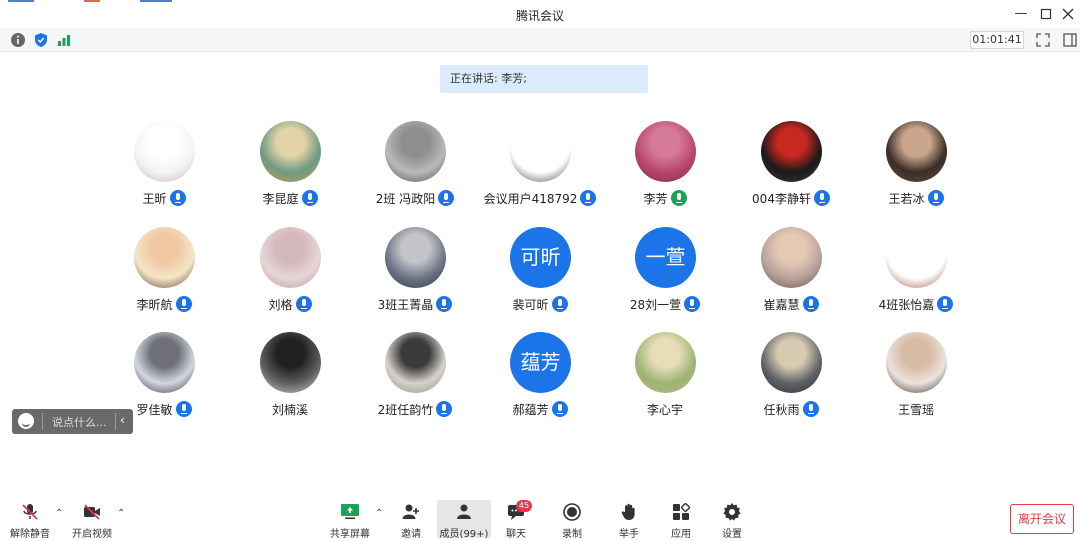  Describe the element at coordinates (665, 382) in the screenshot. I see `participant-tile: 李心宇` at that location.